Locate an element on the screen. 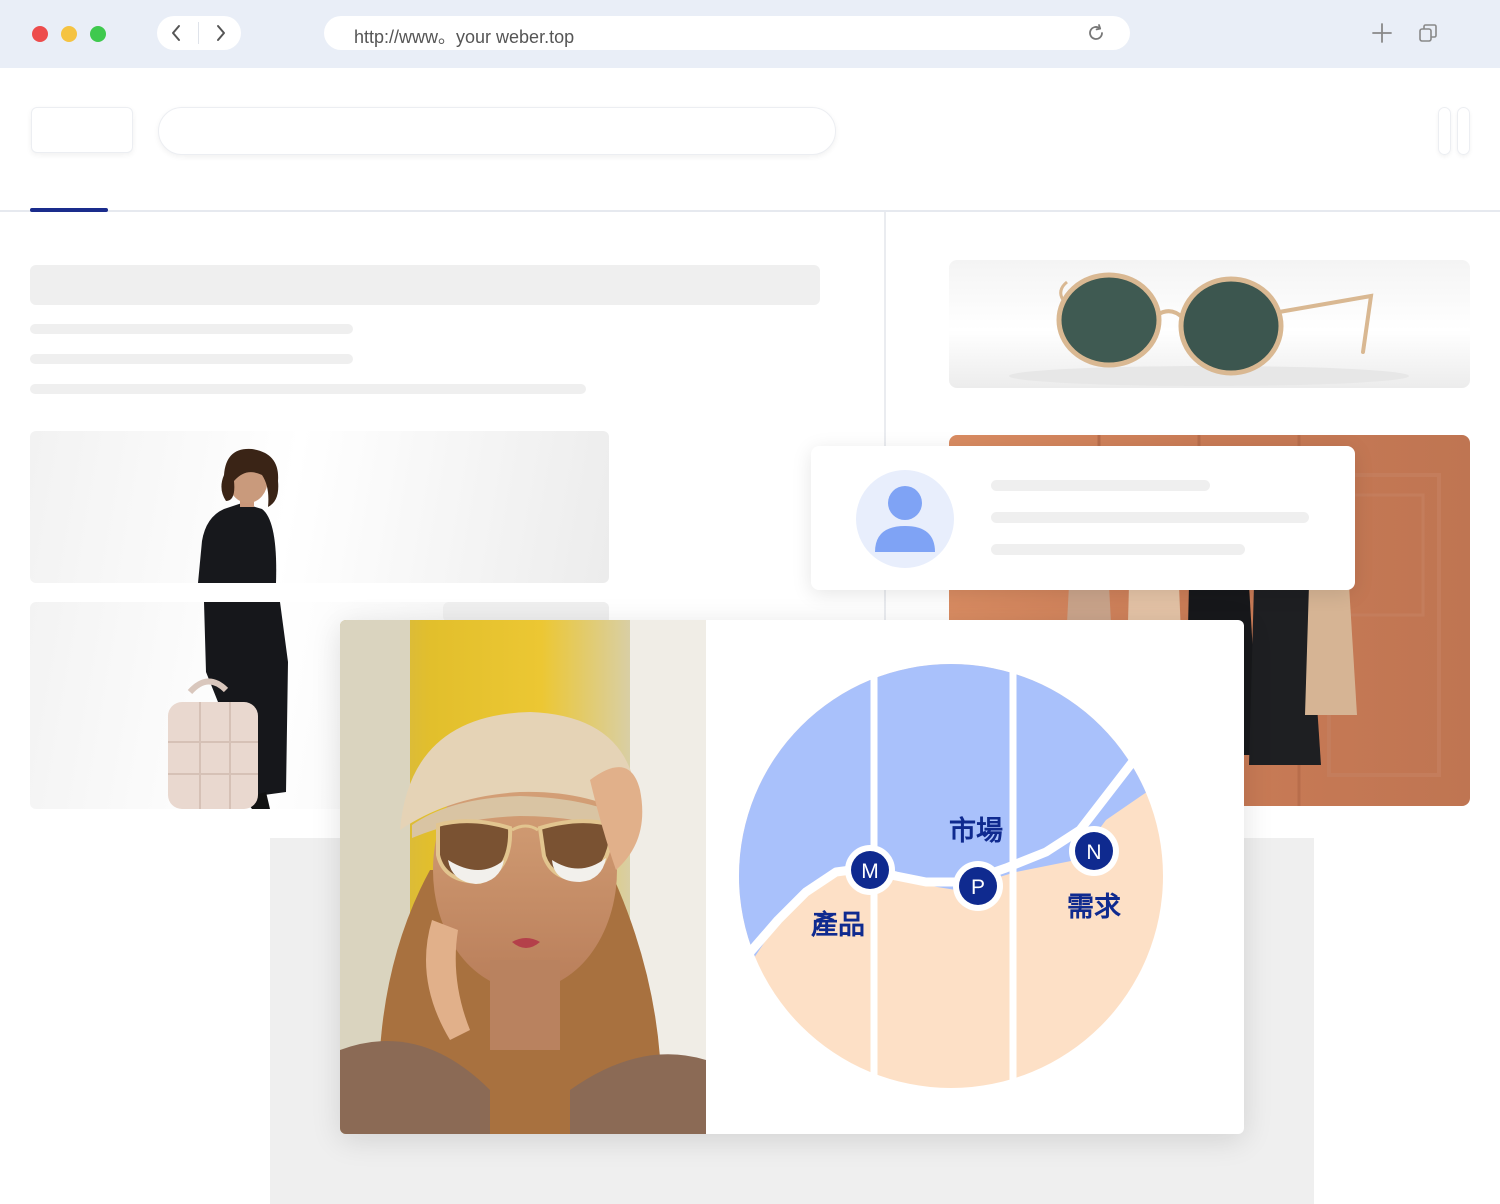 Image resolution: width=1500 pixels, height=1204 pixels. marker-p: P is located at coordinates (978, 886).